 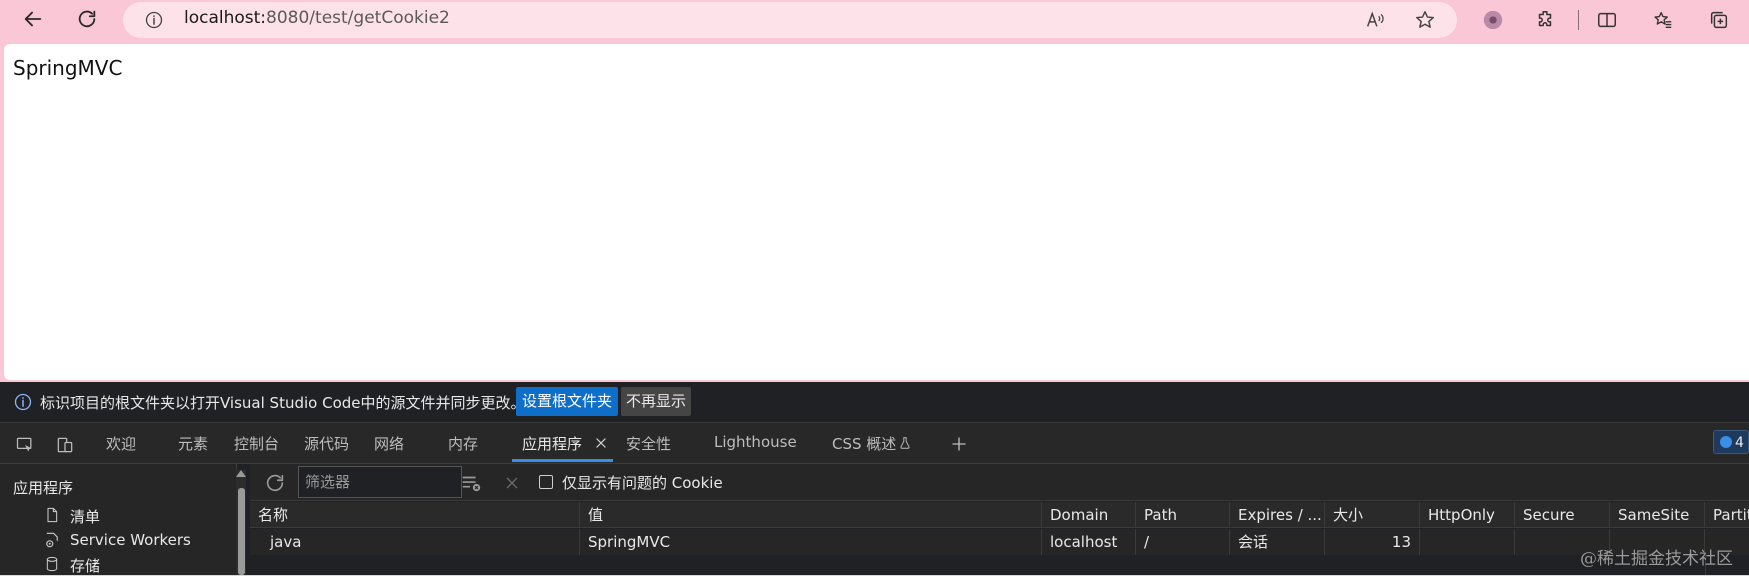 What do you see at coordinates (33, 19) in the screenshot?
I see `back-icon` at bounding box center [33, 19].